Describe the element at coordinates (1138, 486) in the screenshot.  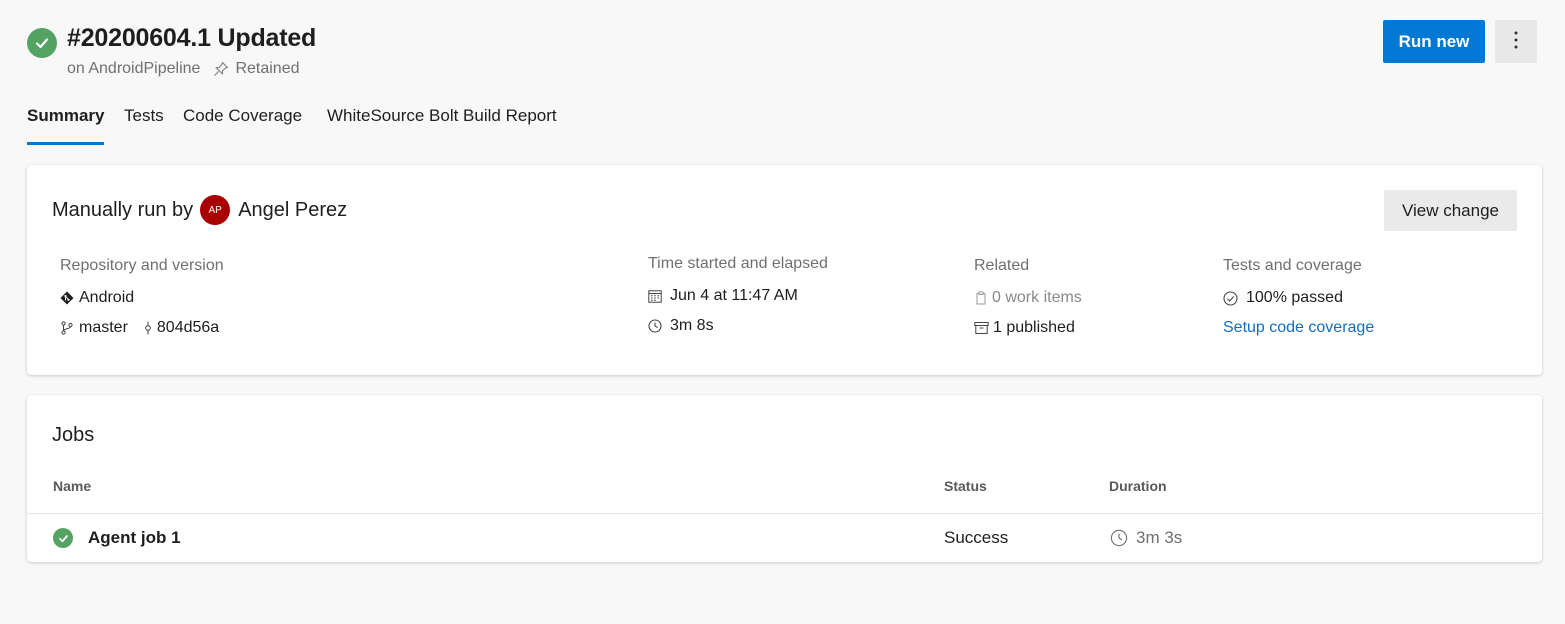
I see `column-header-duration: Duration` at that location.